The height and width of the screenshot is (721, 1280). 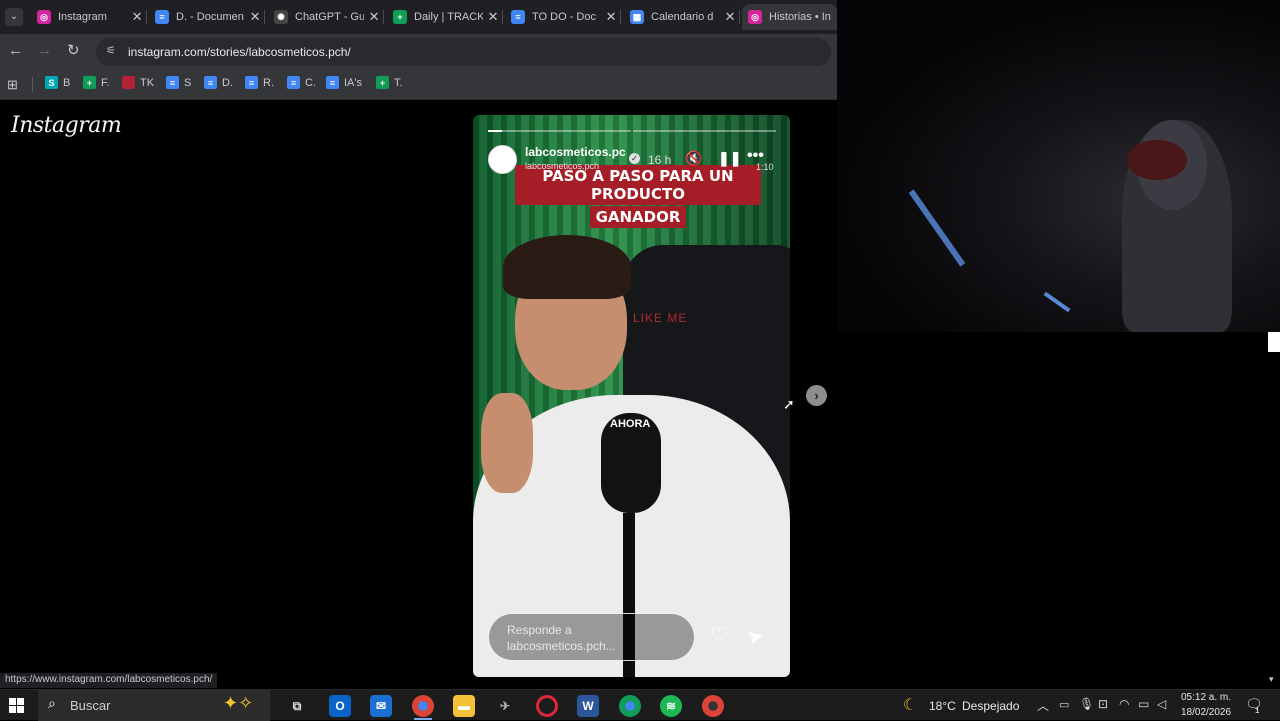 I want to click on tab-title: Instagram, so click(x=82, y=17).